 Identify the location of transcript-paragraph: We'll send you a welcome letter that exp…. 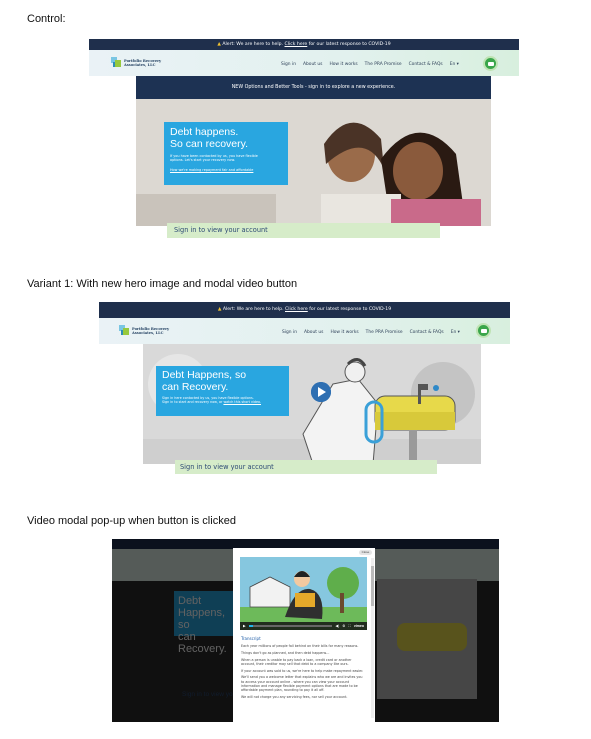
(302, 683).